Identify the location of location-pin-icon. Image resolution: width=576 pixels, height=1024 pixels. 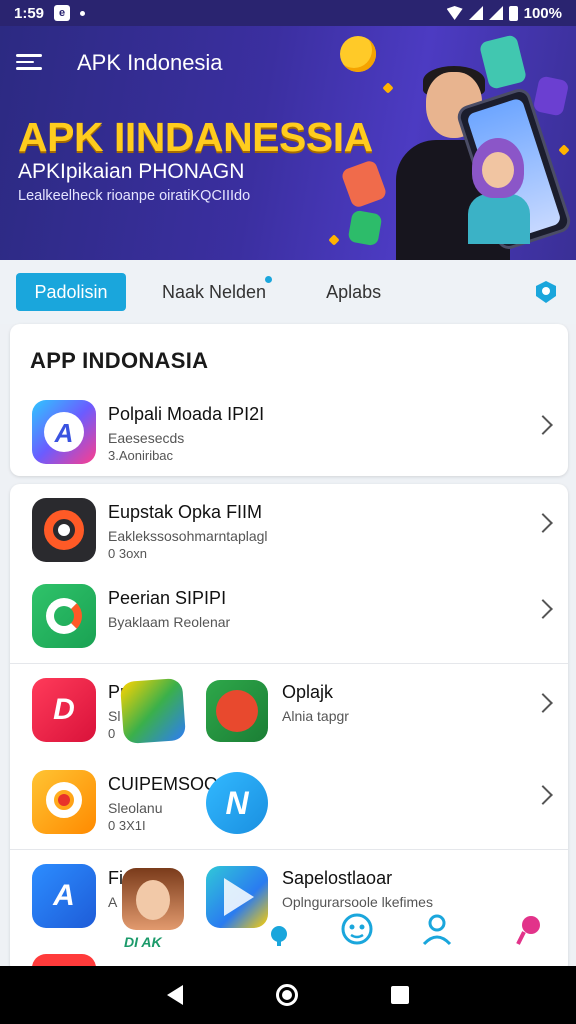
(279, 929).